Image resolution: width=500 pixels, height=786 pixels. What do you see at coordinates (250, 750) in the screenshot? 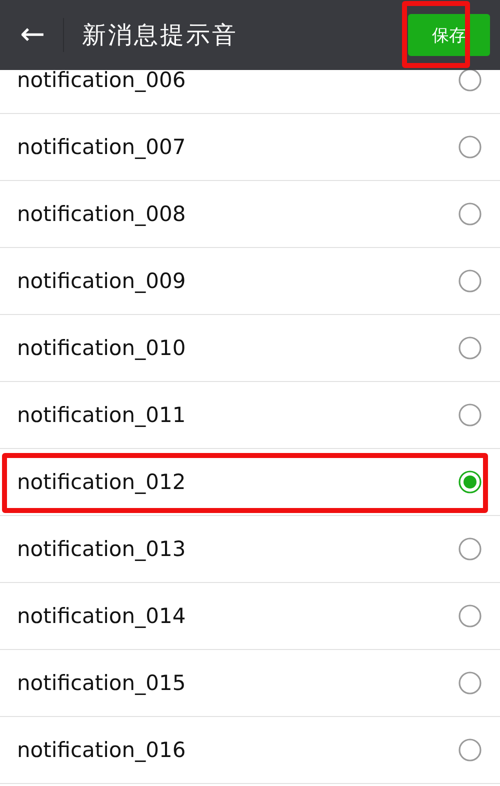
I see `sound-item: notification_016` at bounding box center [250, 750].